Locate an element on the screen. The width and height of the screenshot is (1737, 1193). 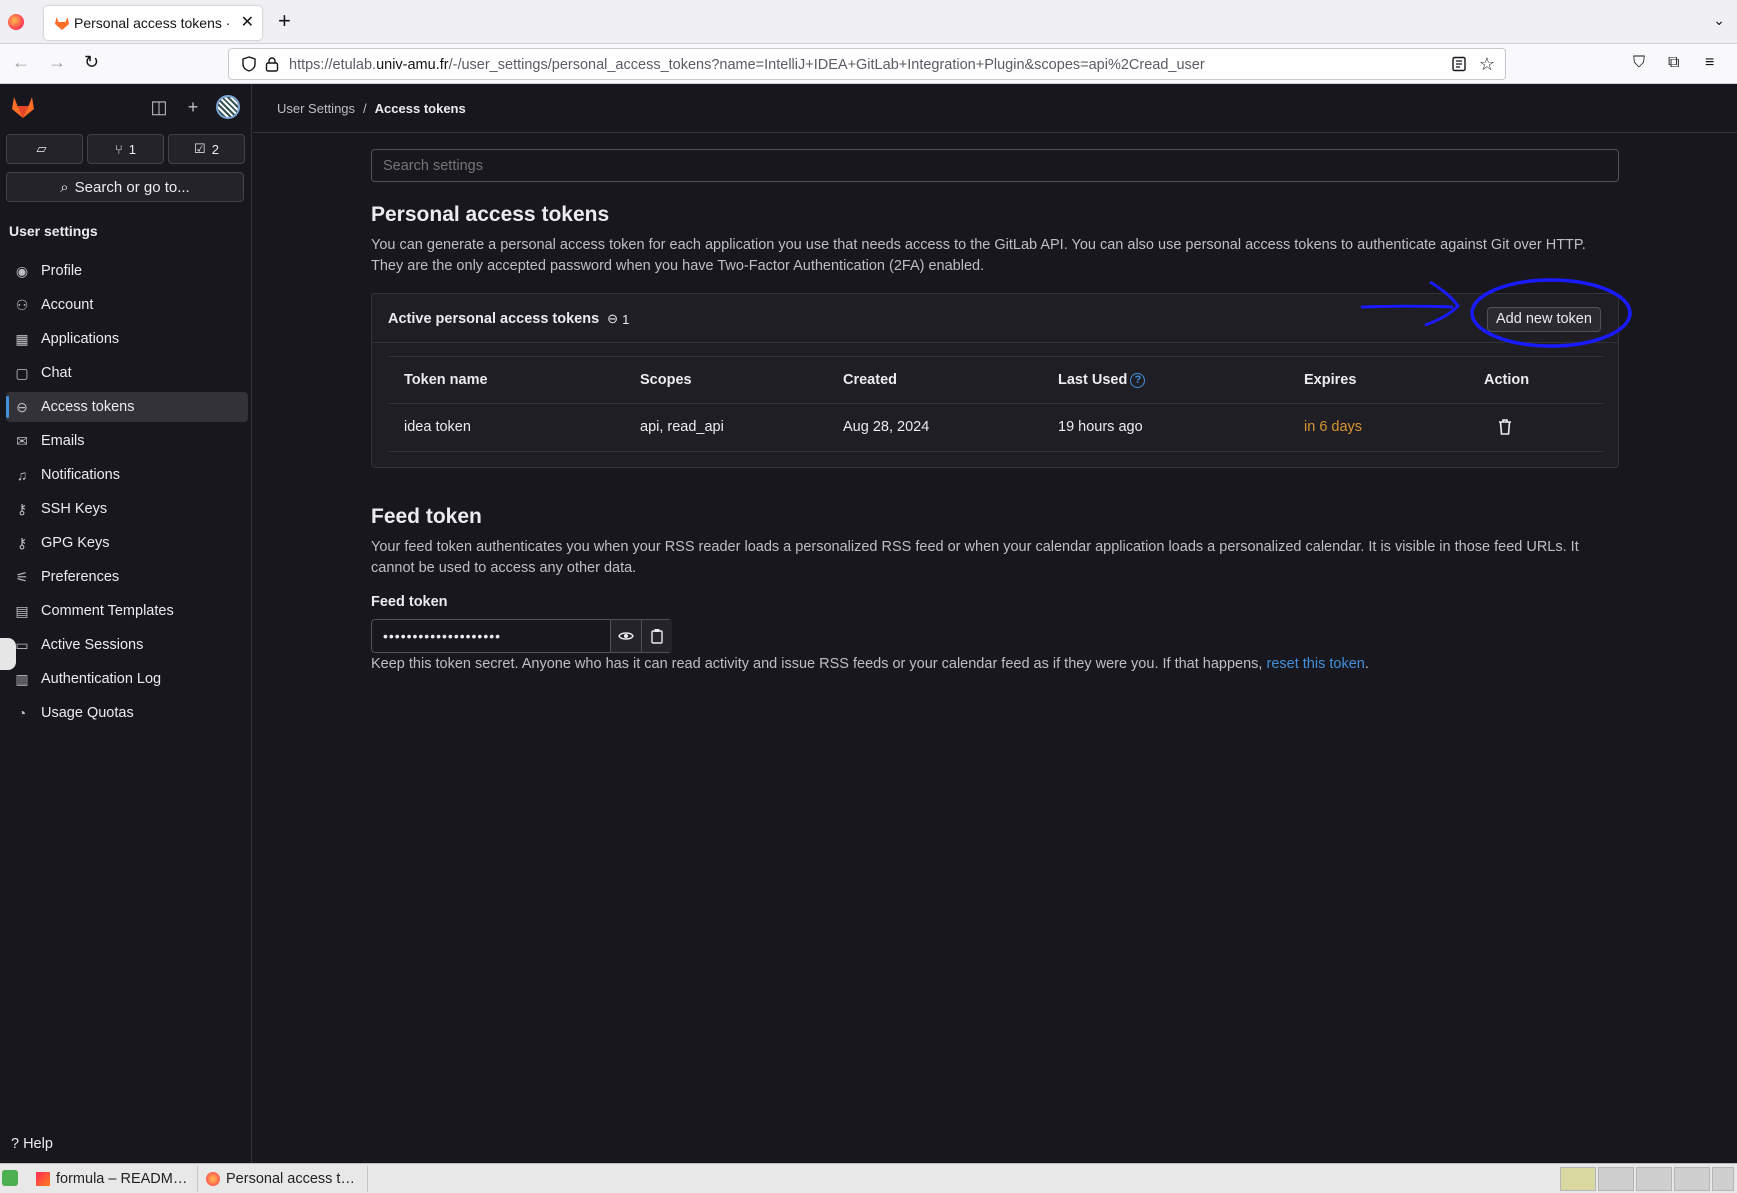
lock-icon is located at coordinates (272, 64).